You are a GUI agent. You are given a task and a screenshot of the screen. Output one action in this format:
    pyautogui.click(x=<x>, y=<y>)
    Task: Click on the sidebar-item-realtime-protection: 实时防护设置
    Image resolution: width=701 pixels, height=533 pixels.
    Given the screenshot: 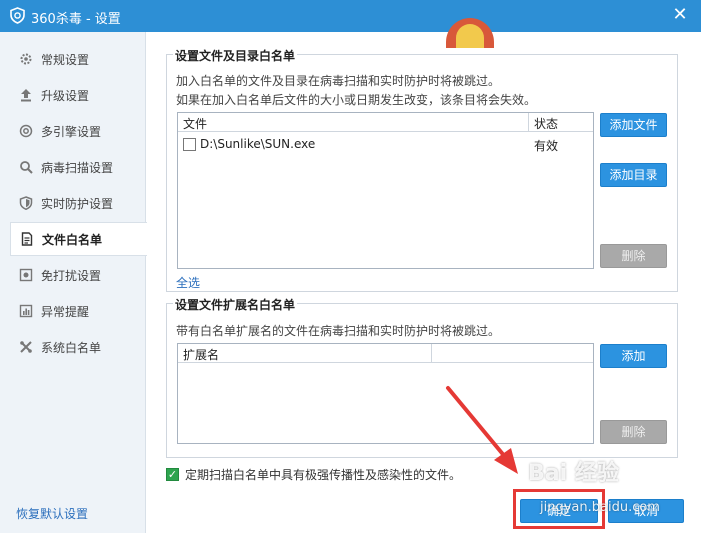 What is the action you would take?
    pyautogui.click(x=73, y=203)
    